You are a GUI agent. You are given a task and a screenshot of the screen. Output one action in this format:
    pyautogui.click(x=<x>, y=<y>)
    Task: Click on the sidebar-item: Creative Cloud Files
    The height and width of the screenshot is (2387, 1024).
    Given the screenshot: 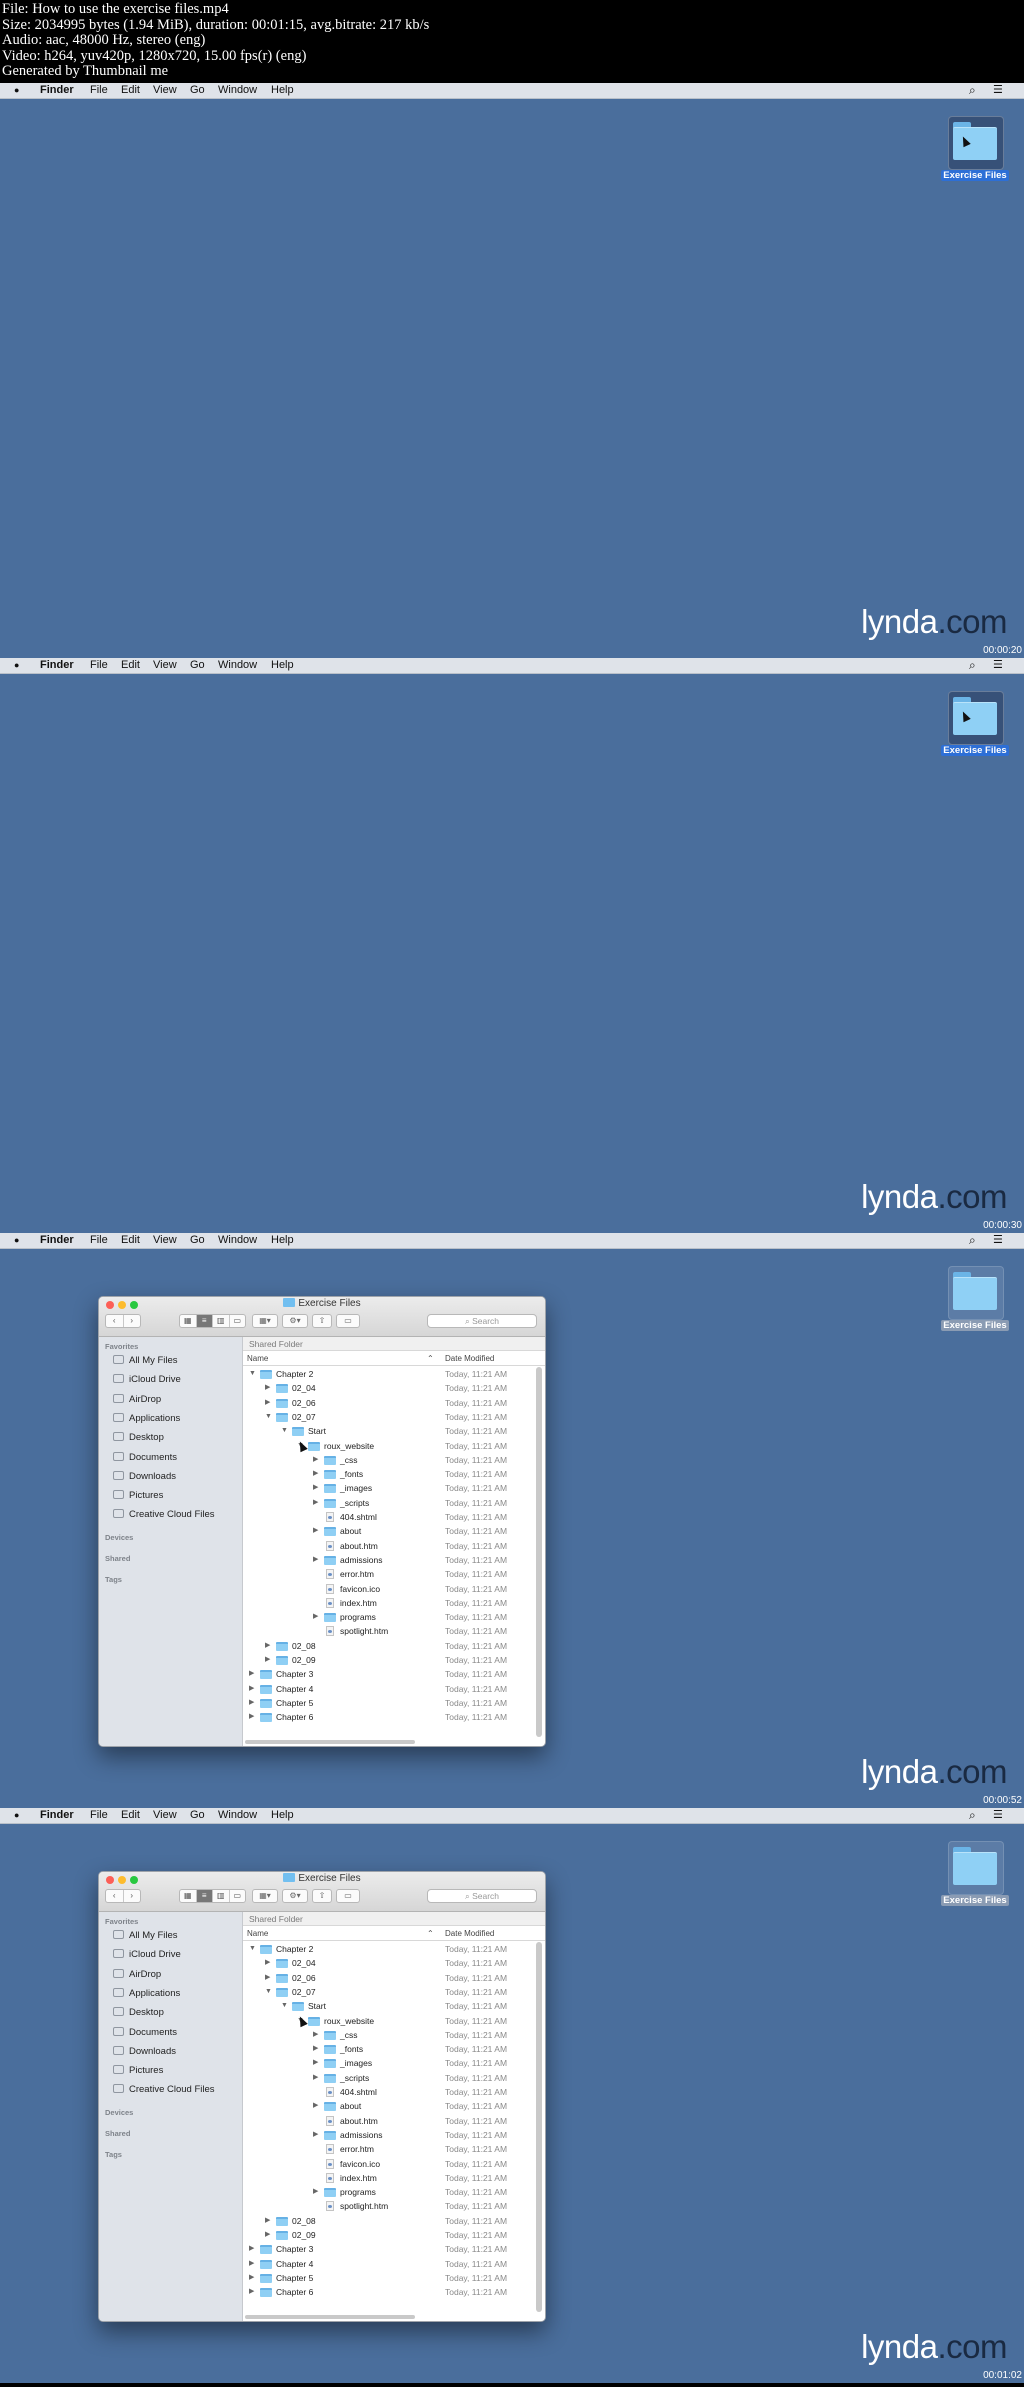 What is the action you would take?
    pyautogui.click(x=164, y=1514)
    